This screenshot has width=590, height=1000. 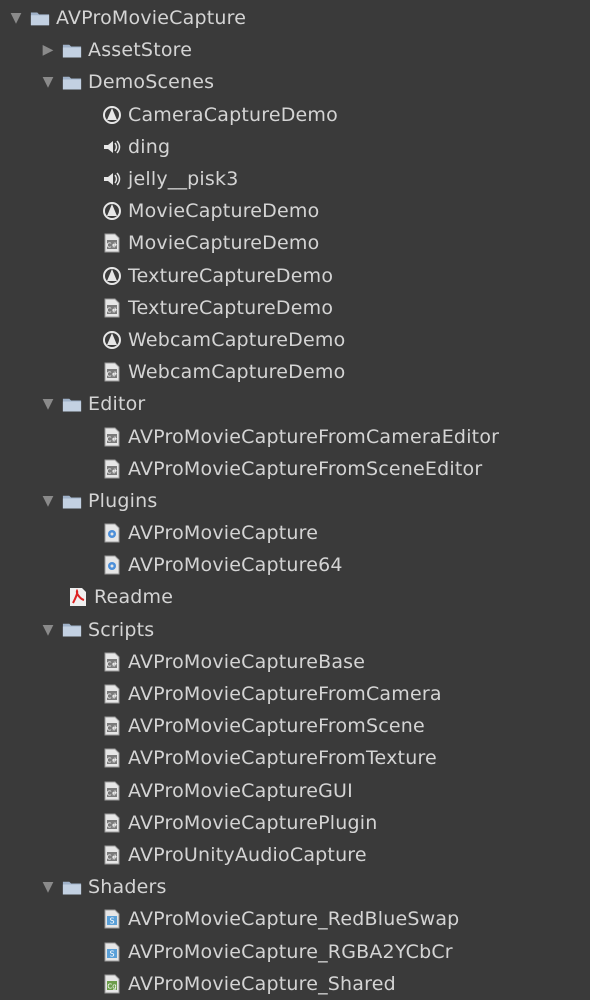 I want to click on tree-file-item: C# MovieCaptureDemo, so click(x=295, y=243).